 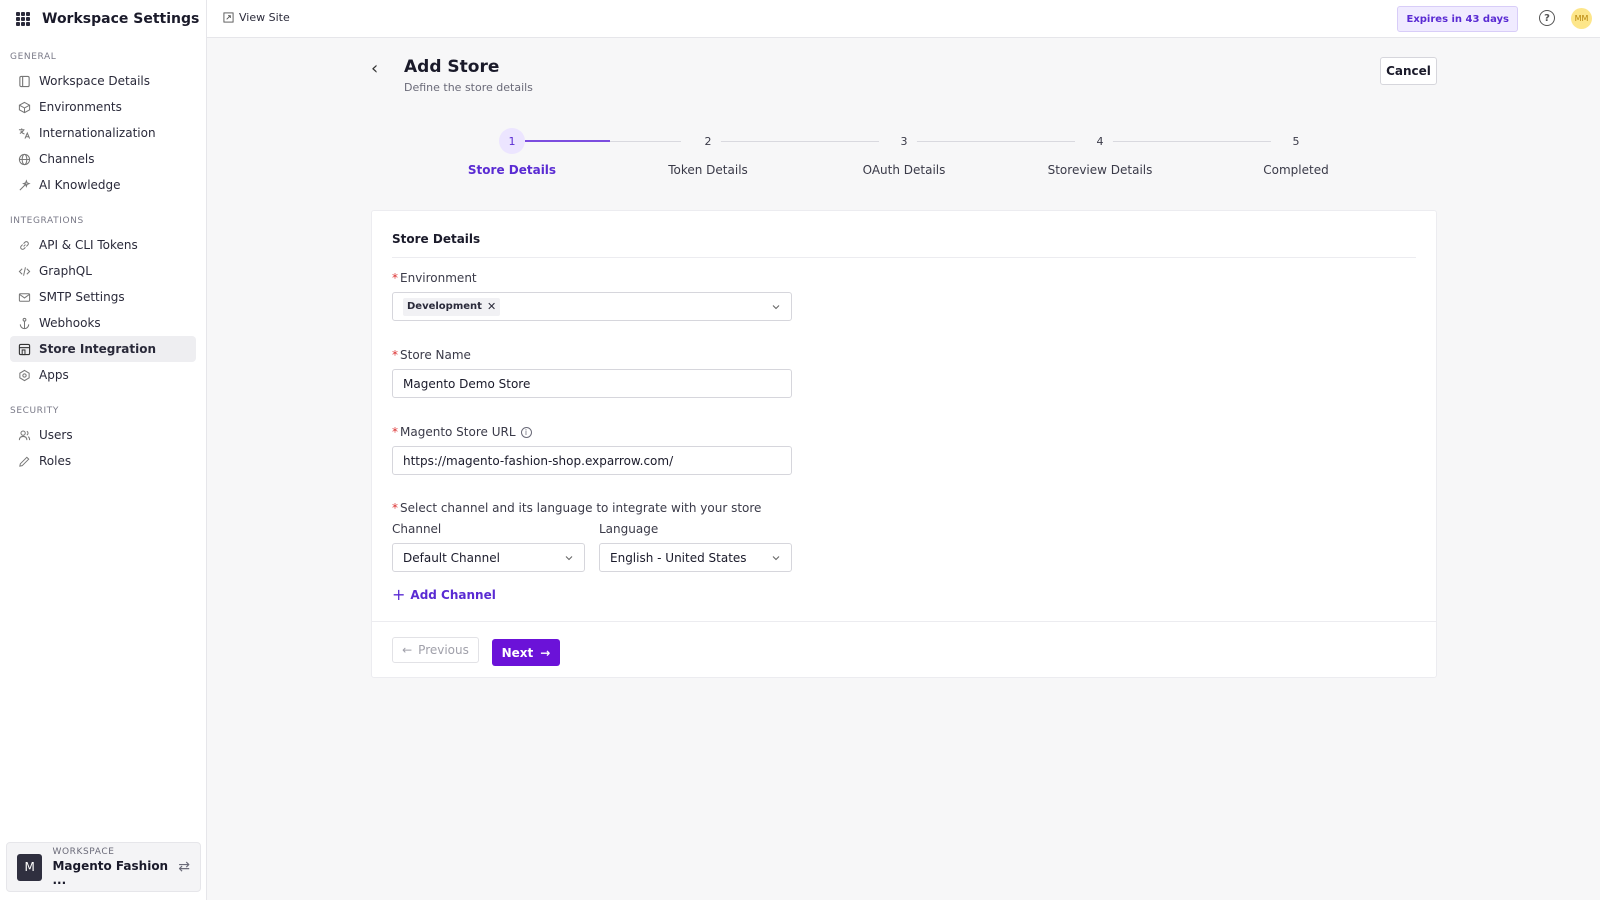 I want to click on store-url-label: * Magento Store URL i, so click(x=462, y=432).